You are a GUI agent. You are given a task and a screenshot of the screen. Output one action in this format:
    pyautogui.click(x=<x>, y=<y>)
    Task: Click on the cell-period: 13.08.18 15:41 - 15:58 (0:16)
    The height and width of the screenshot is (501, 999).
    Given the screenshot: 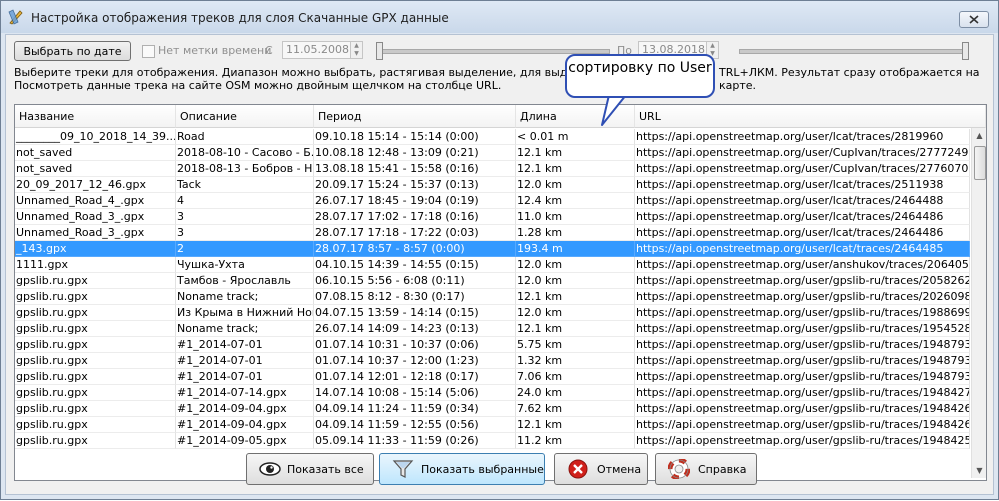 What is the action you would take?
    pyautogui.click(x=415, y=169)
    